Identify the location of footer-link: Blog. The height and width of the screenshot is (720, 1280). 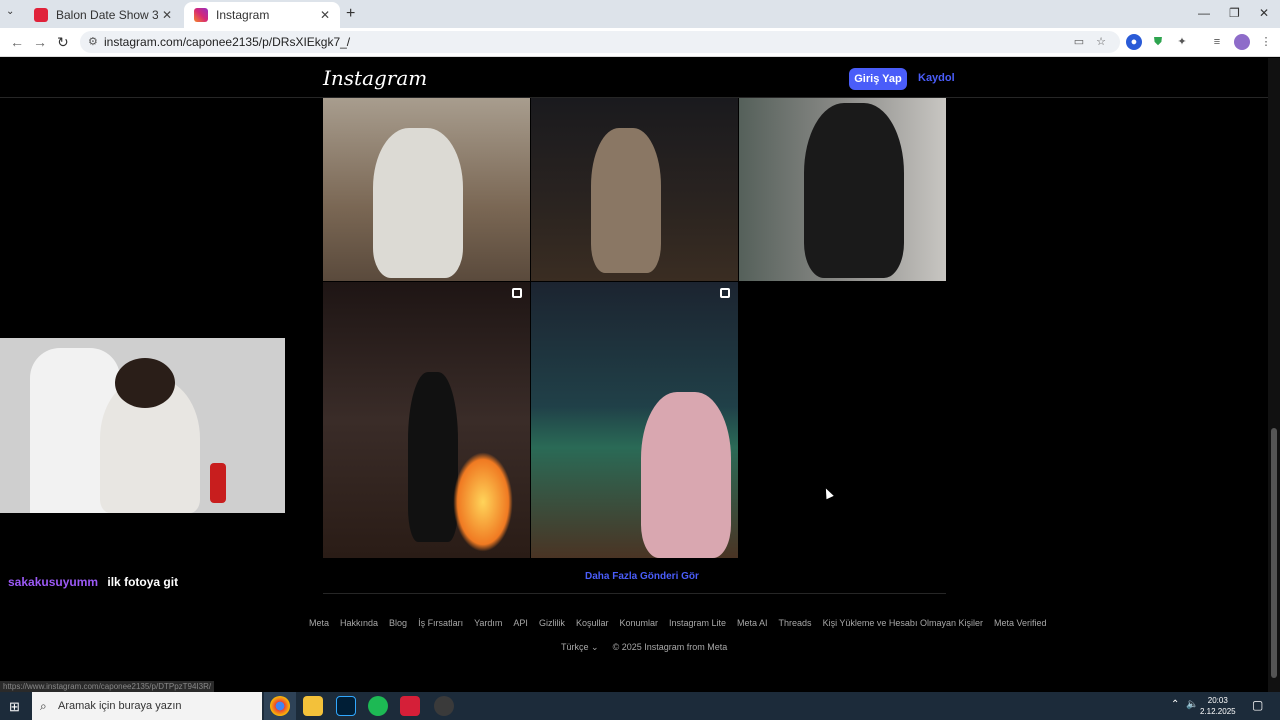
(398, 623).